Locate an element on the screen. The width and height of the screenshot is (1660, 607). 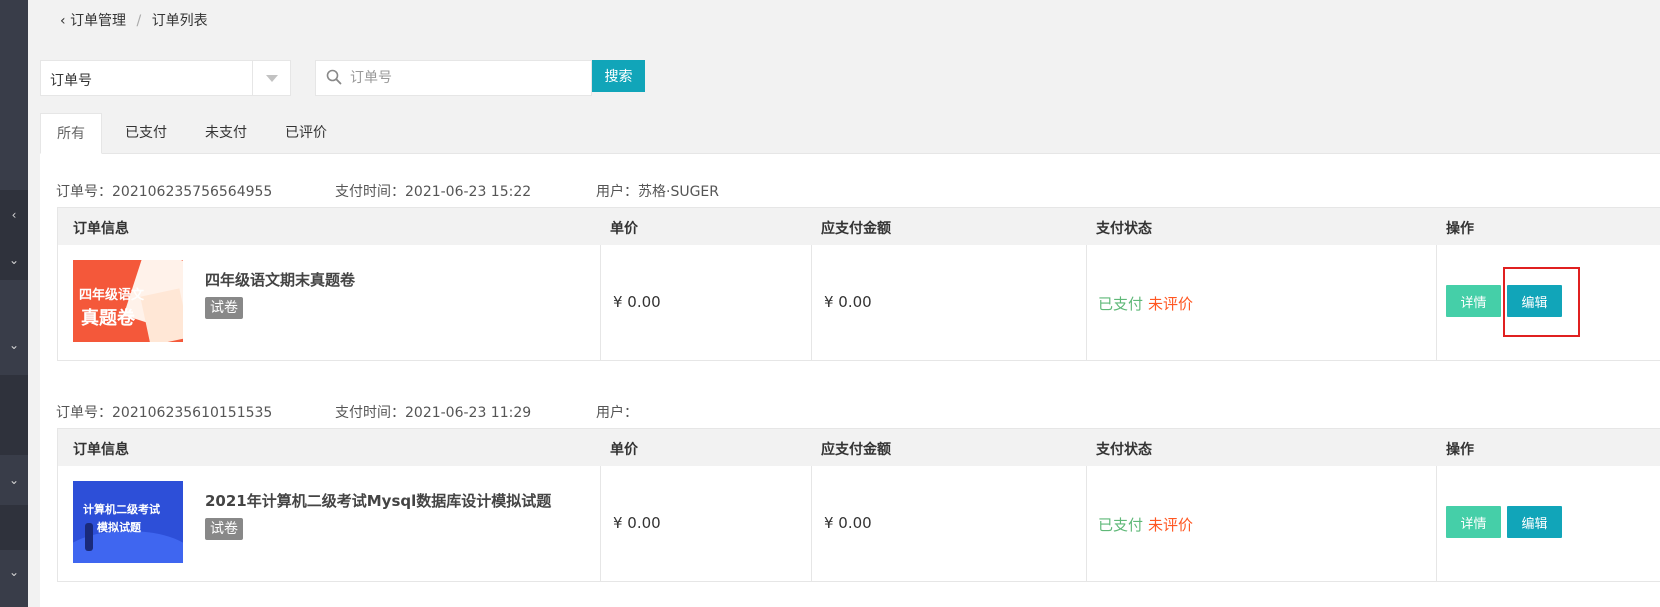
product-name: 2021年计算机二级考试Mysql数据库设计模拟试题 is located at coordinates (378, 500).